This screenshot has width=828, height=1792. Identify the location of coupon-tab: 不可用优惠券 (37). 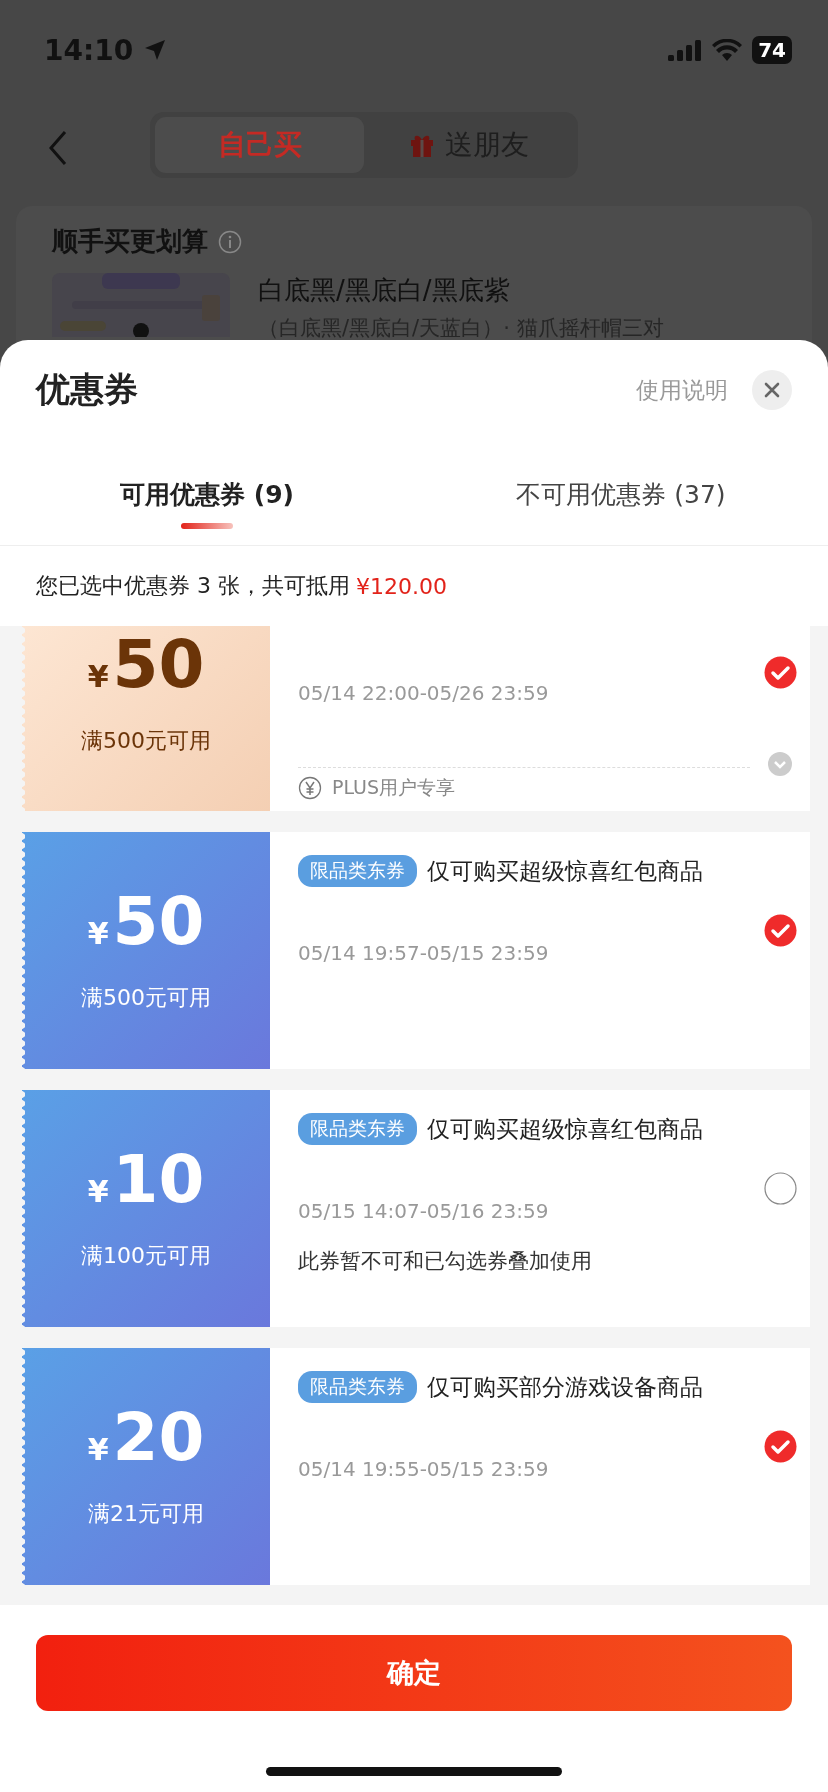
(621, 494).